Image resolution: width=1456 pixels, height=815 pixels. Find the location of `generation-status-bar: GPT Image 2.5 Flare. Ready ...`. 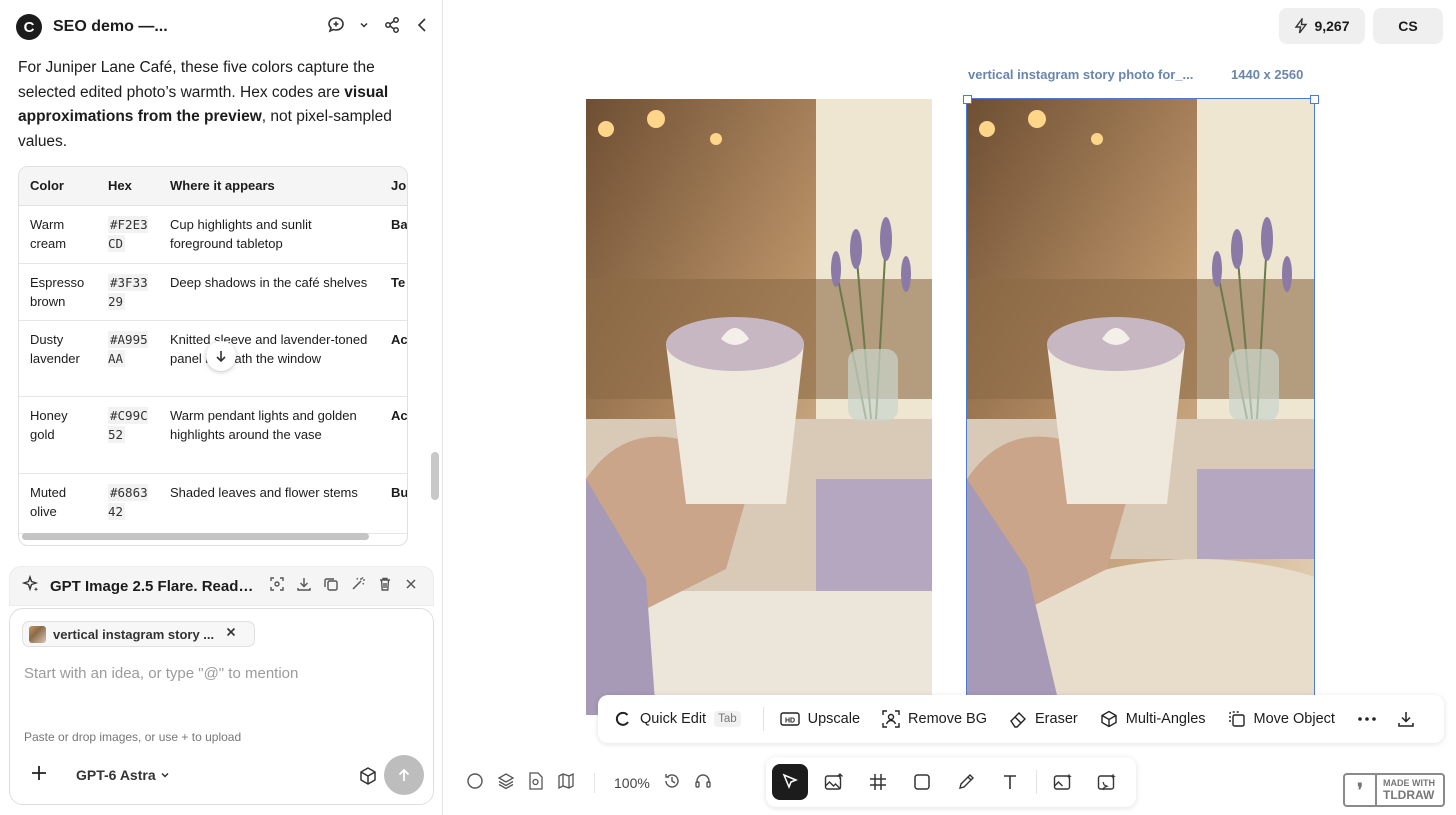

generation-status-bar: GPT Image 2.5 Flare. Ready ... is located at coordinates (221, 586).